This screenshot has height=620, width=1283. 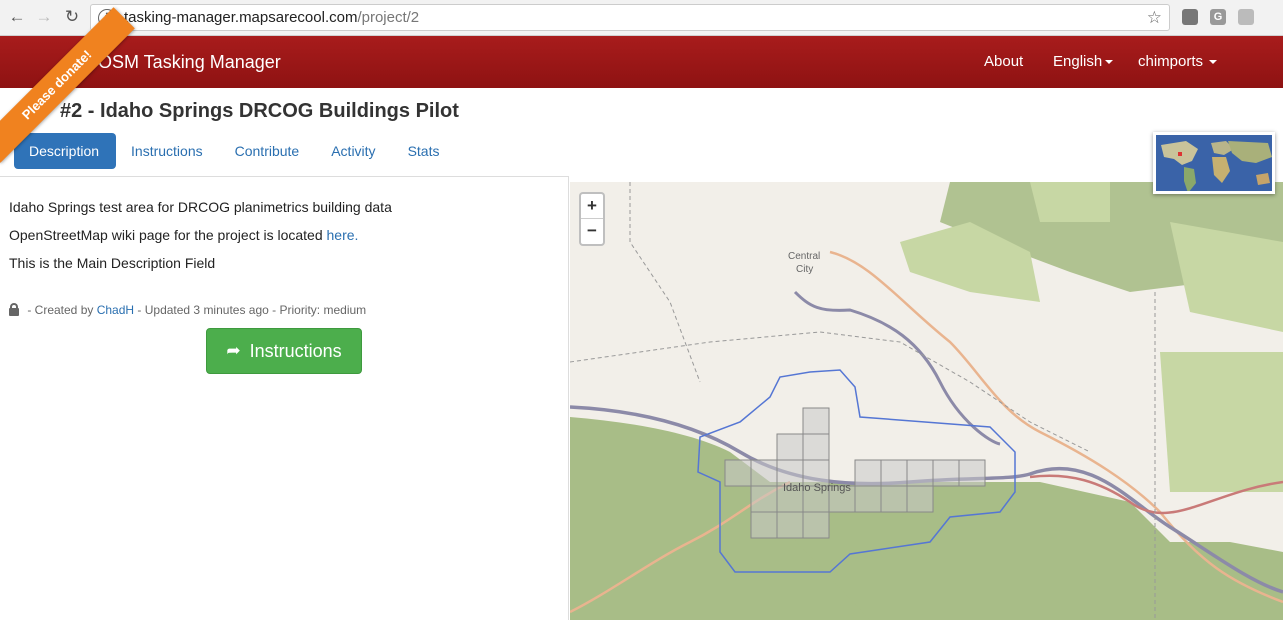 I want to click on share-arrow-icon: ➦, so click(x=233, y=350).